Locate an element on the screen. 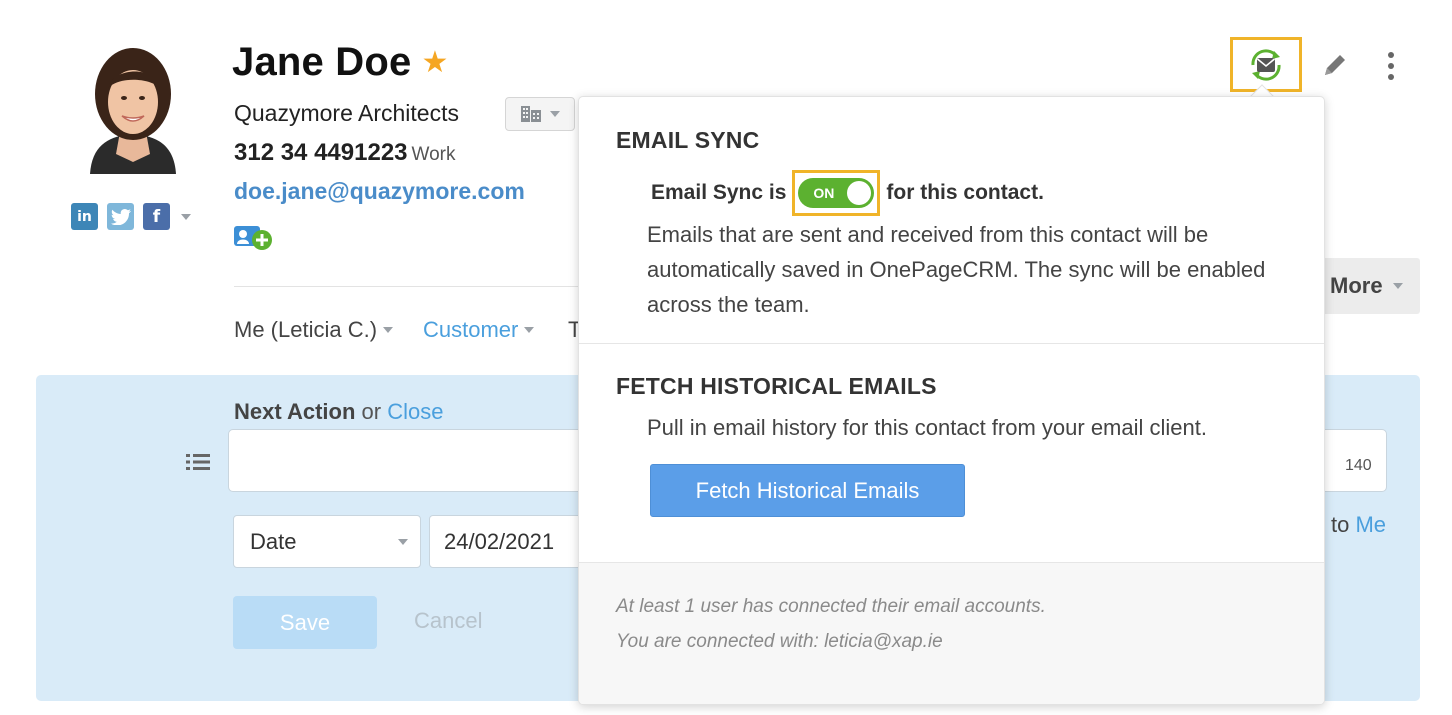 This screenshot has width=1452, height=715. sync-toggle-highlight: ON is located at coordinates (836, 193).